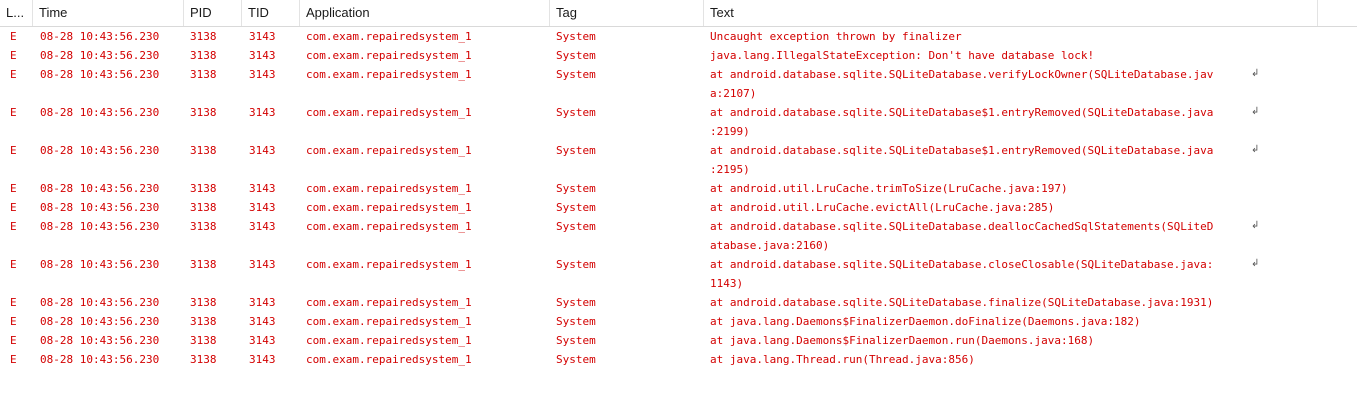  I want to click on log-message-line: atabase.java:2160), so click(770, 245).